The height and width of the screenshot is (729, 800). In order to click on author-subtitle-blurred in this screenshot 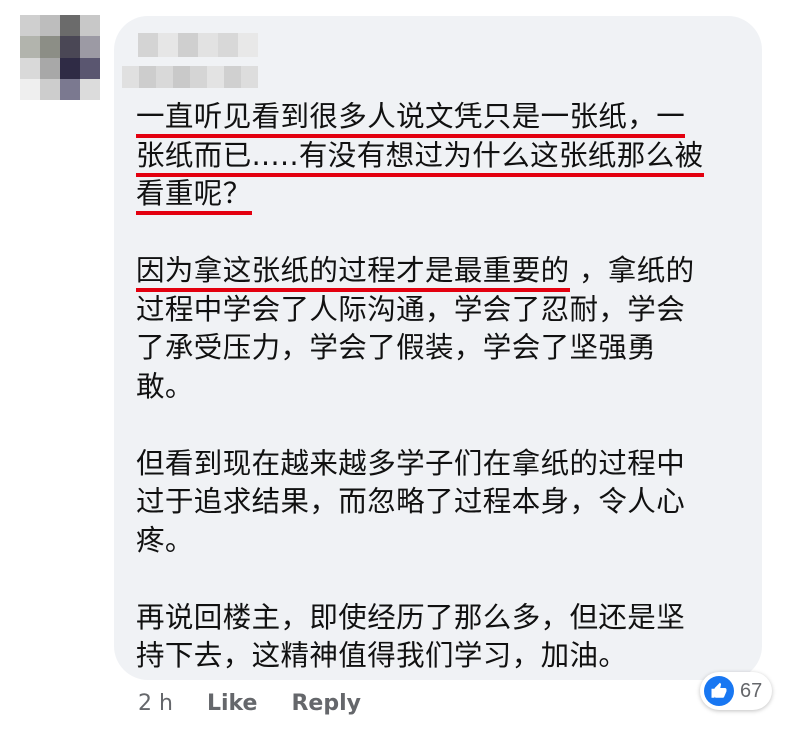, I will do `click(190, 77)`.